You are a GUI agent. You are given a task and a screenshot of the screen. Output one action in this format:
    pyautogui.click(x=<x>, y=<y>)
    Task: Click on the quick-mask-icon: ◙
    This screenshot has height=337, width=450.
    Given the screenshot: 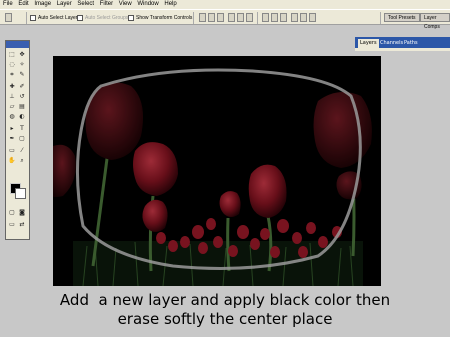 What is the action you would take?
    pyautogui.click(x=22, y=213)
    